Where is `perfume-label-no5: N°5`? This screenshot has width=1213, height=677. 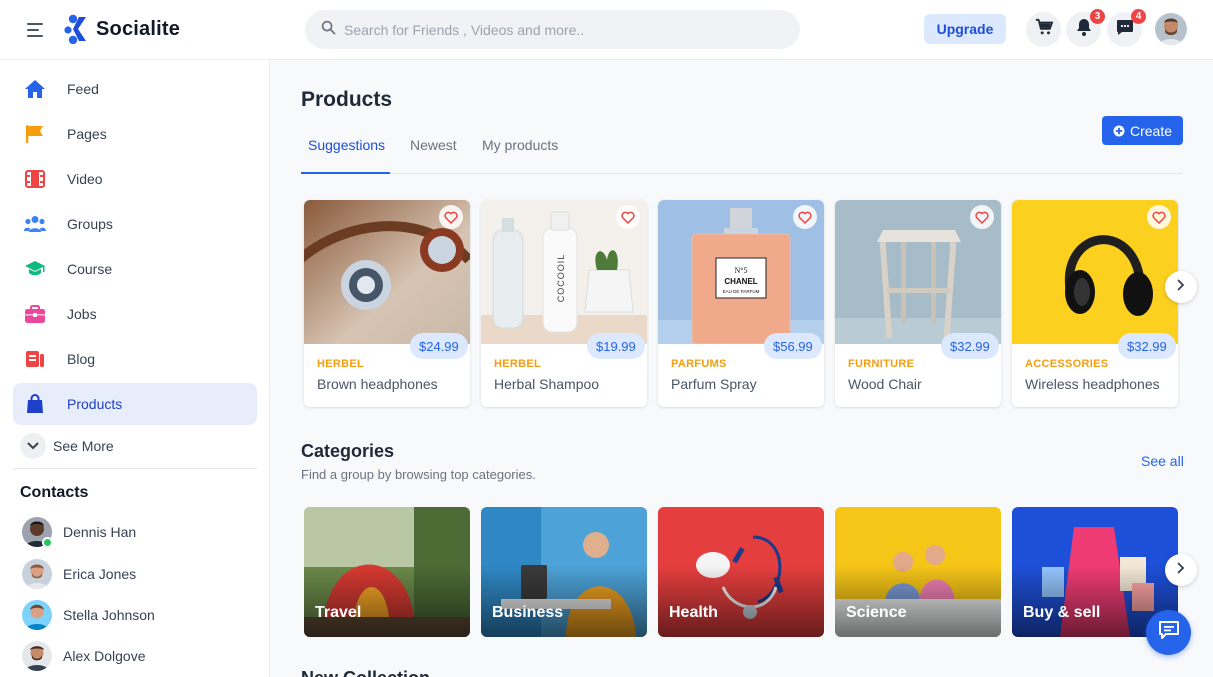 perfume-label-no5: N°5 is located at coordinates (741, 270).